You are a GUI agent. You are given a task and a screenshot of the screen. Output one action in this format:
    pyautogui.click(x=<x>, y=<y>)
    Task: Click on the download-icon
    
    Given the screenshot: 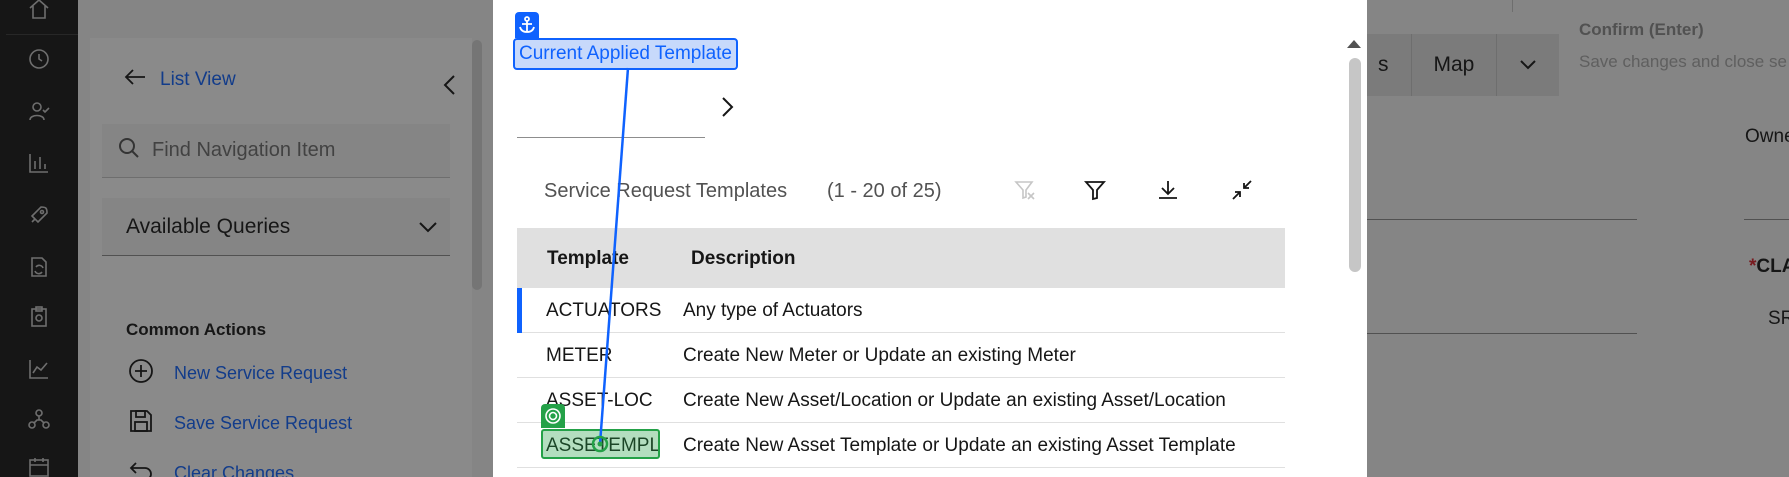 What is the action you would take?
    pyautogui.click(x=1168, y=192)
    